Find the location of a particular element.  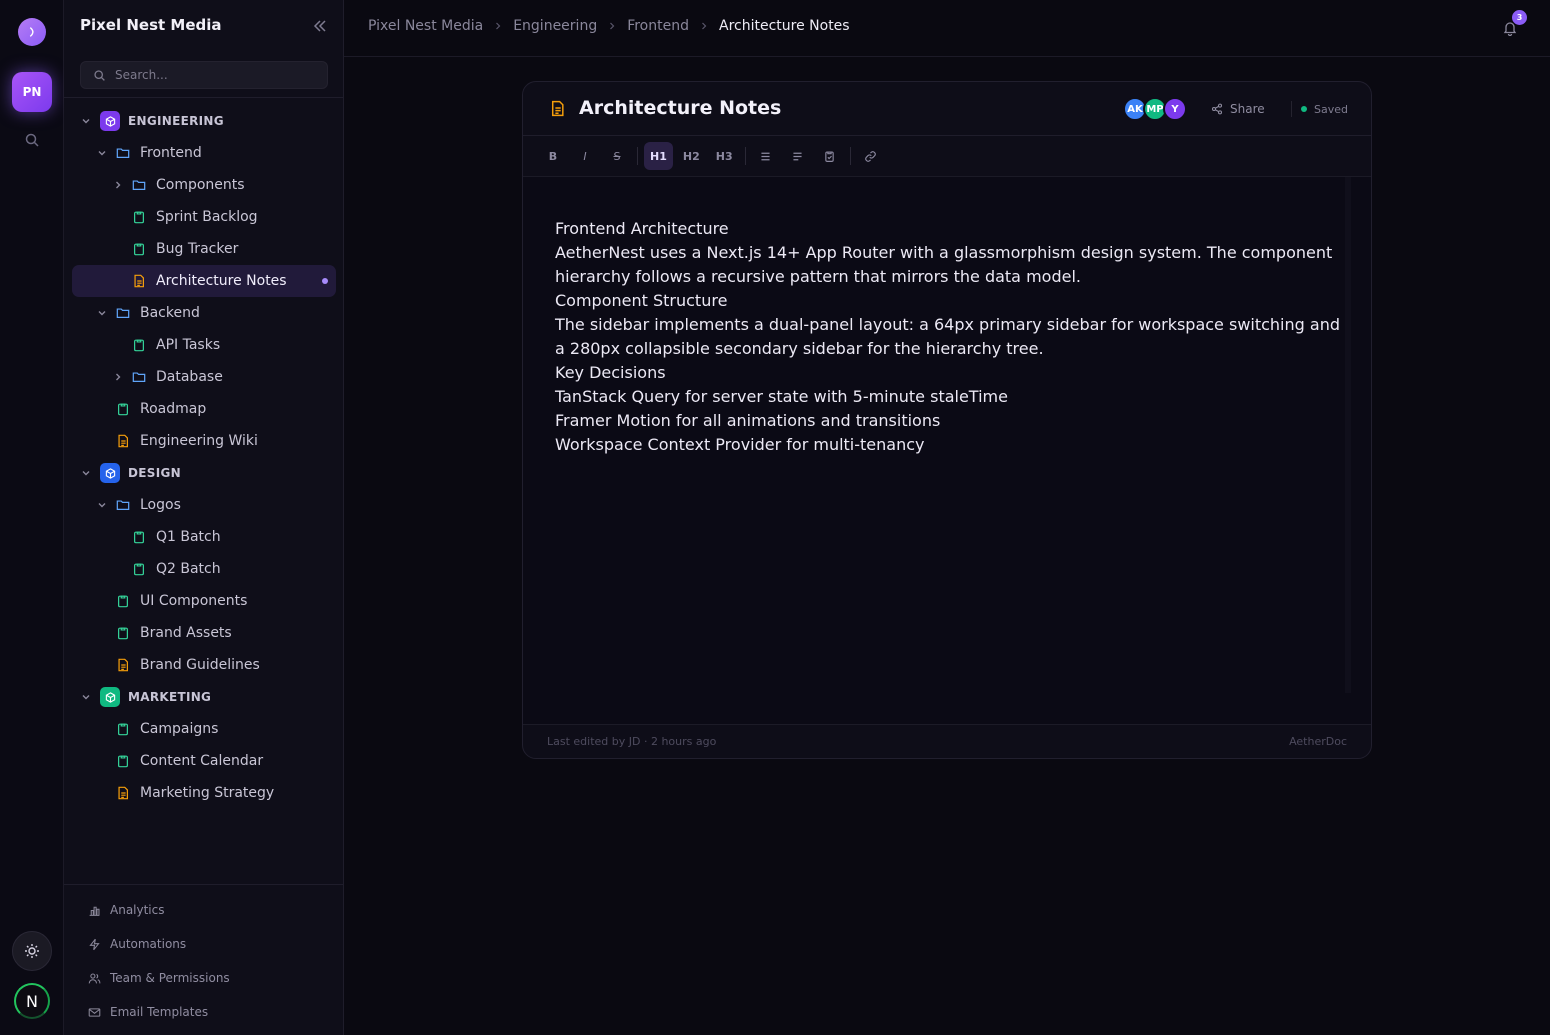

bullet-list-button is located at coordinates (766, 156).